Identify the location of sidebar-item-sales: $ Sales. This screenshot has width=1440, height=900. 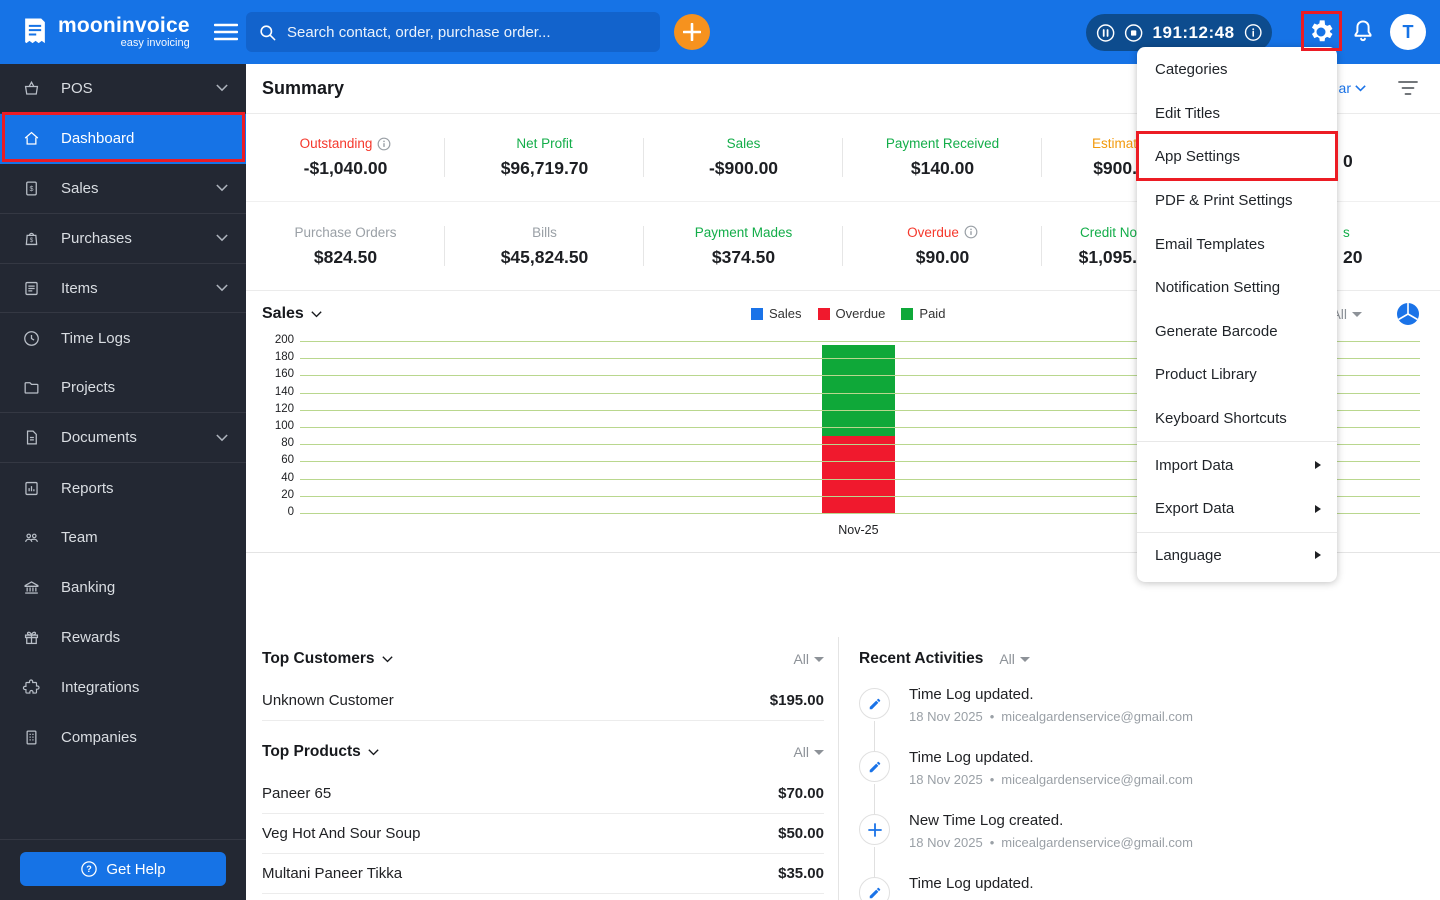
(123, 189).